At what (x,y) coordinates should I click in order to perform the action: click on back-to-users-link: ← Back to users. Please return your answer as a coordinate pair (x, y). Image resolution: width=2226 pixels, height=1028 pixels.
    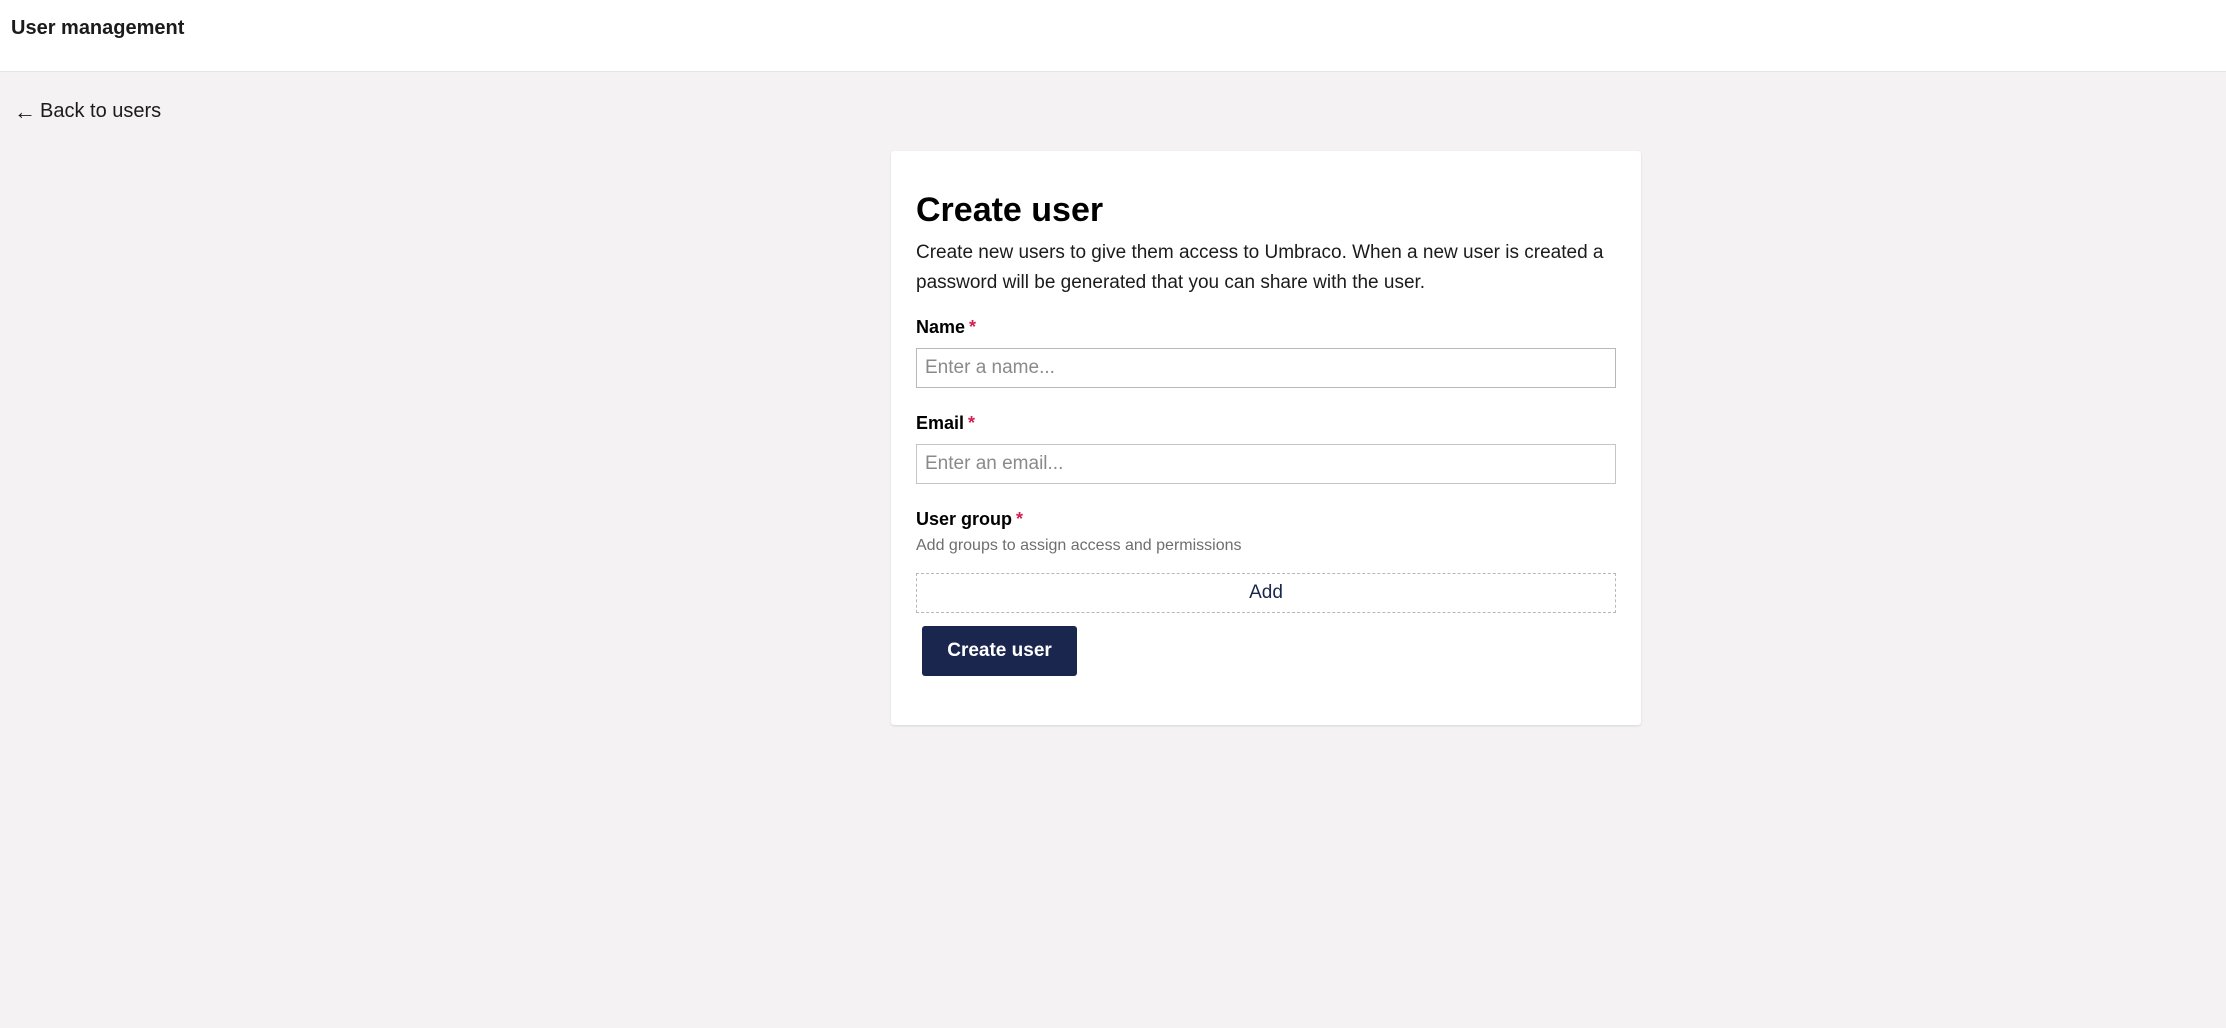
    Looking at the image, I should click on (87, 111).